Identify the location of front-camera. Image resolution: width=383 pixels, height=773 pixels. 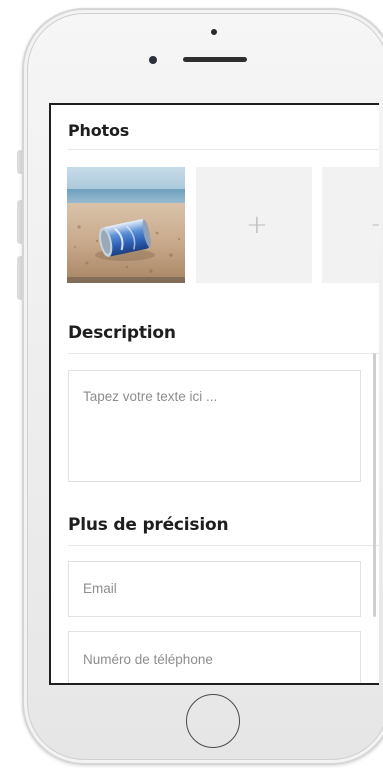
(153, 60).